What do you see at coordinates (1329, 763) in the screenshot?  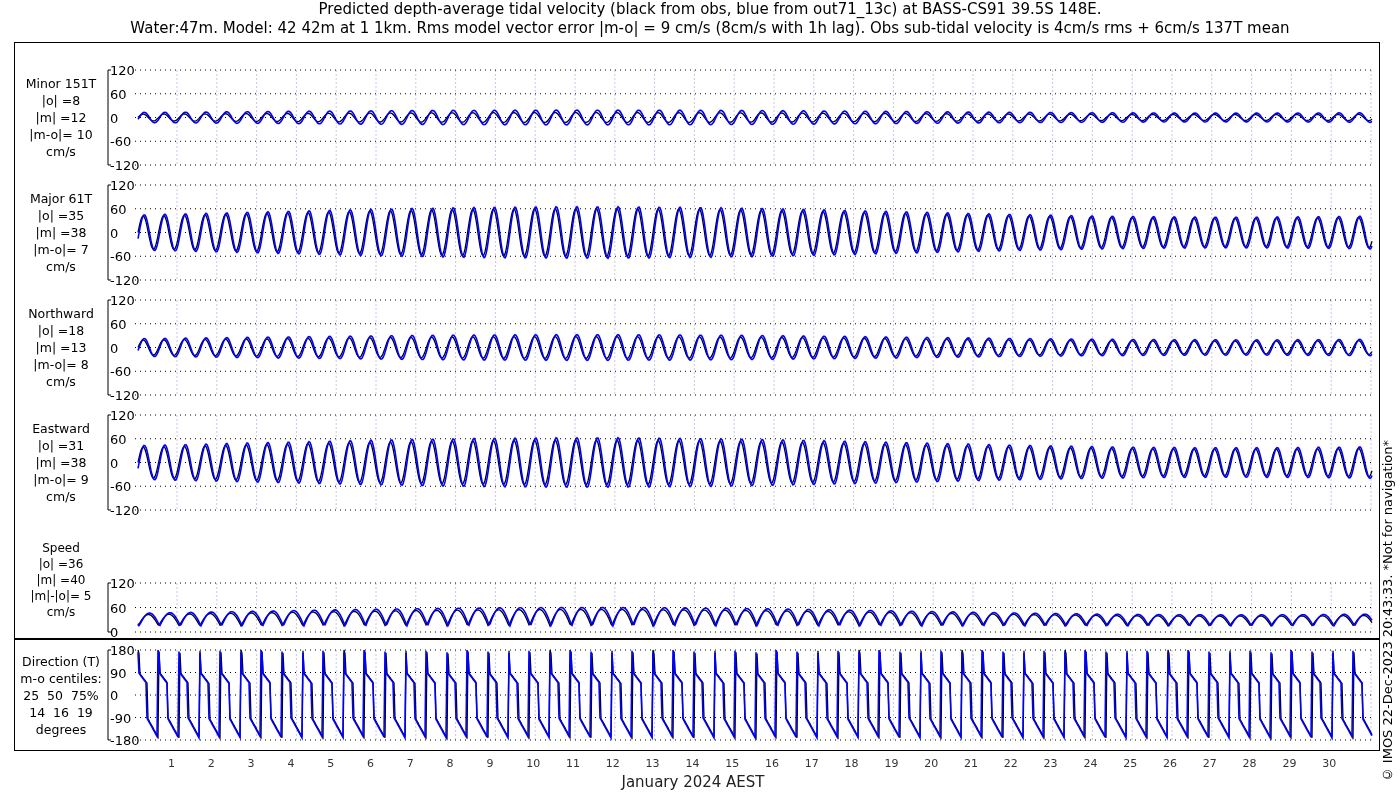 I see `x-tick-label: 30` at bounding box center [1329, 763].